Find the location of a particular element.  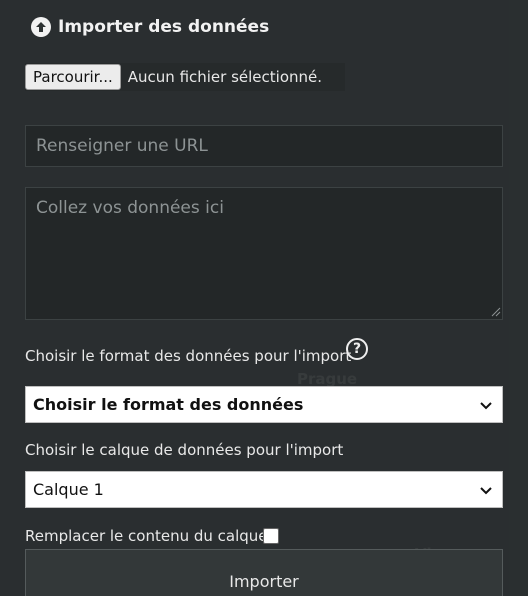

replace-label: Remplacer le contenu du calque is located at coordinates (146, 536).